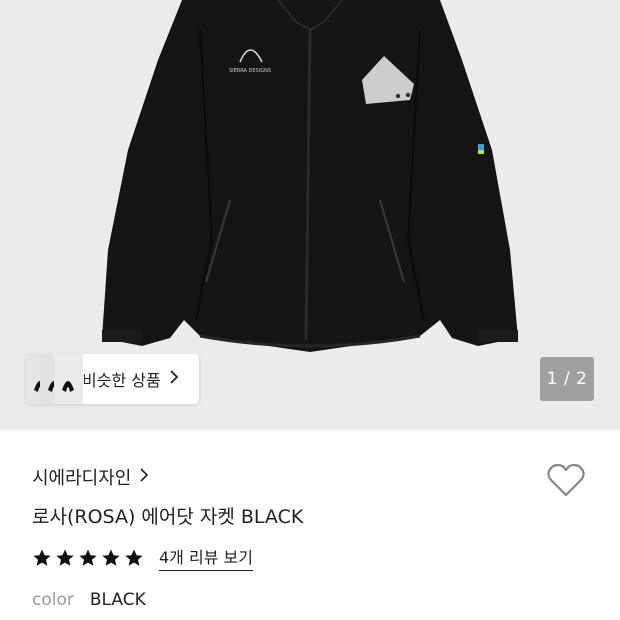 This screenshot has width=620, height=620. Describe the element at coordinates (566, 480) in the screenshot. I see `wishlist-heart-icon` at that location.